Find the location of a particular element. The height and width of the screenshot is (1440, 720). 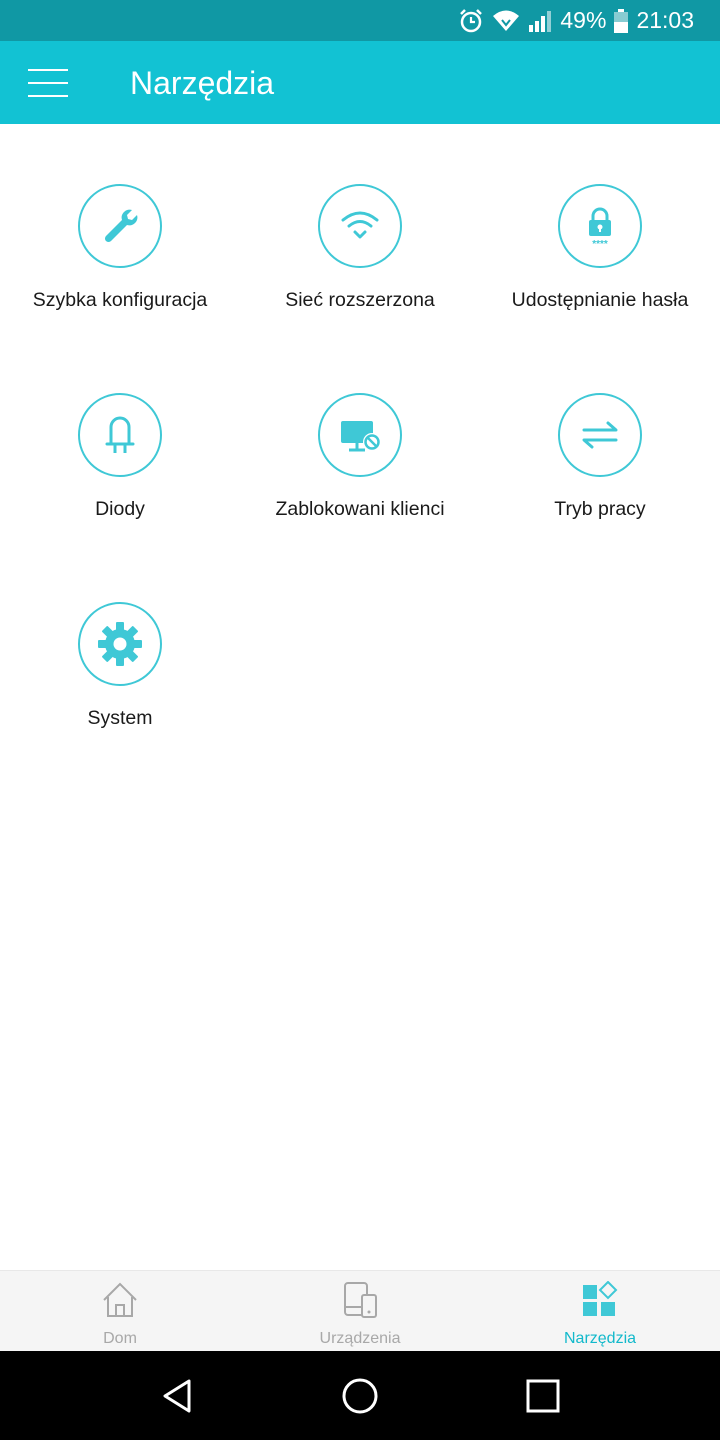

tool-system: System is located at coordinates (120, 637).